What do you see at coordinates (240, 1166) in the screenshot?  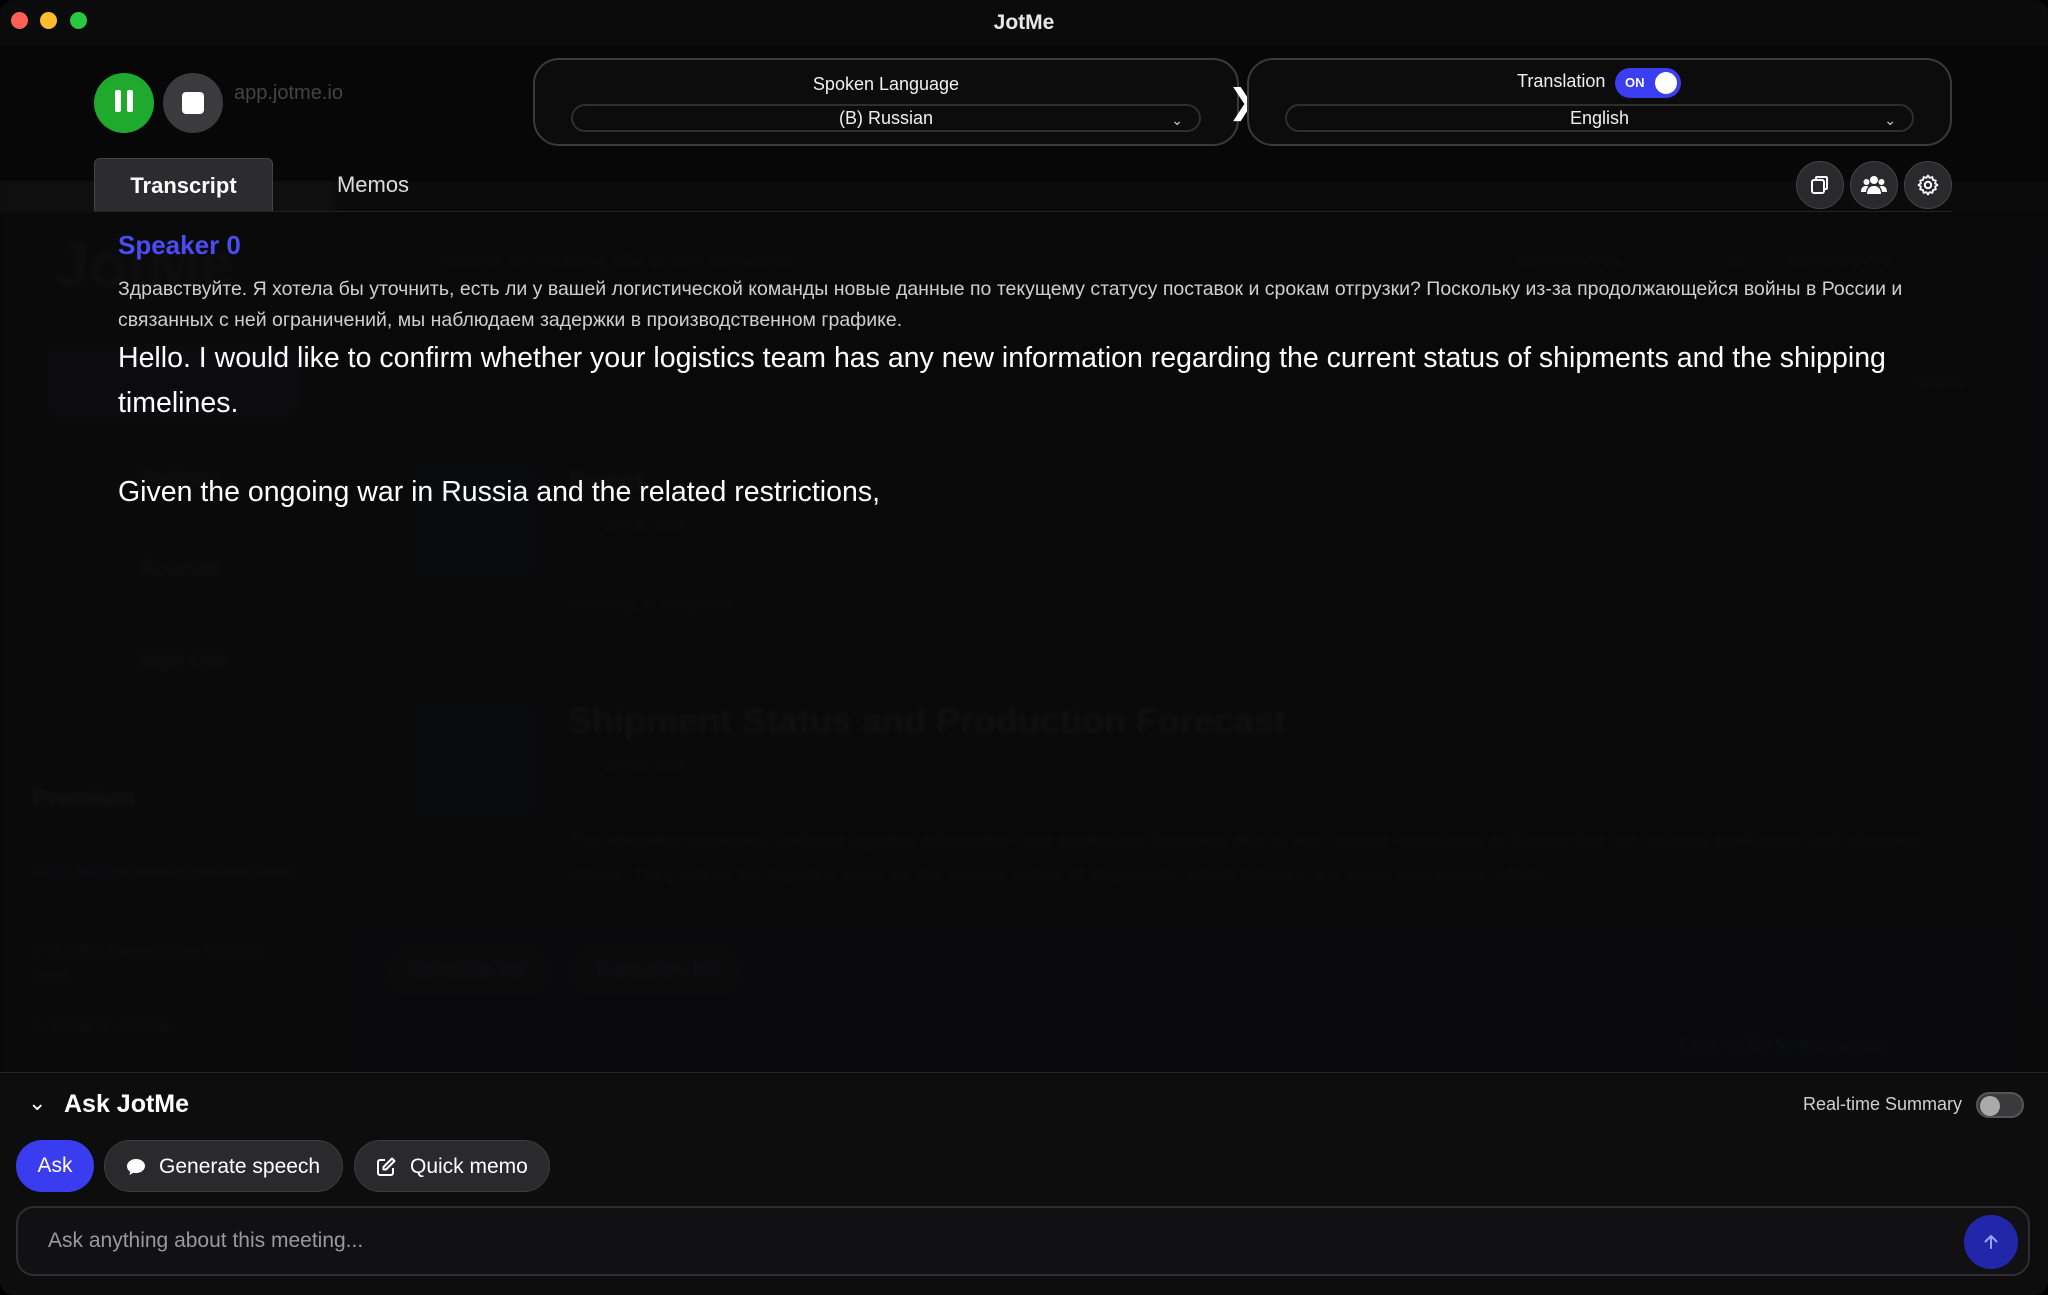 I see `generate-speech-label: Generate speech` at bounding box center [240, 1166].